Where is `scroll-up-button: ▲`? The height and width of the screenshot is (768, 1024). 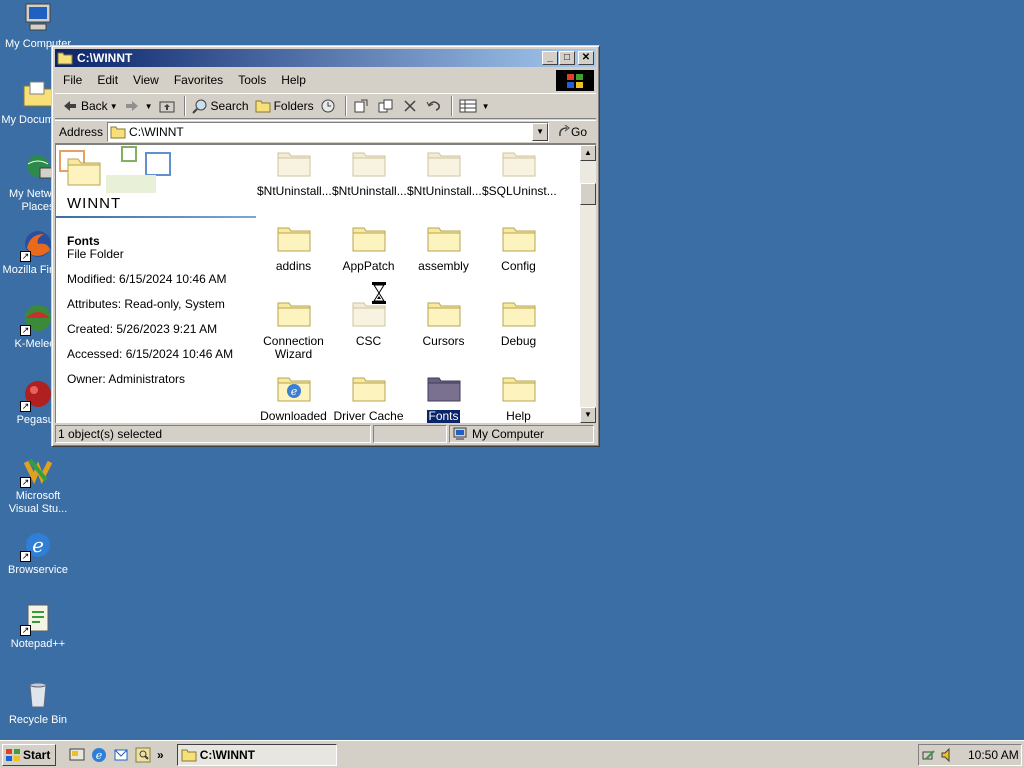
scroll-up-button: ▲ is located at coordinates (588, 153).